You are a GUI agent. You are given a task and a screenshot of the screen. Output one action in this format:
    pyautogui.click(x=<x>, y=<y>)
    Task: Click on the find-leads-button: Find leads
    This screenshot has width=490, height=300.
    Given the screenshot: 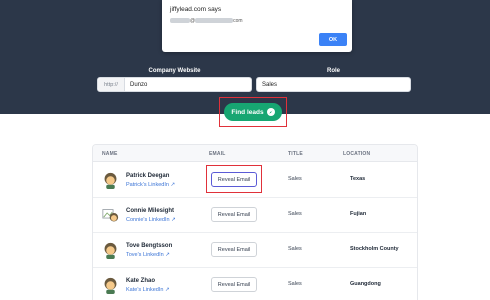 What is the action you would take?
    pyautogui.click(x=253, y=112)
    